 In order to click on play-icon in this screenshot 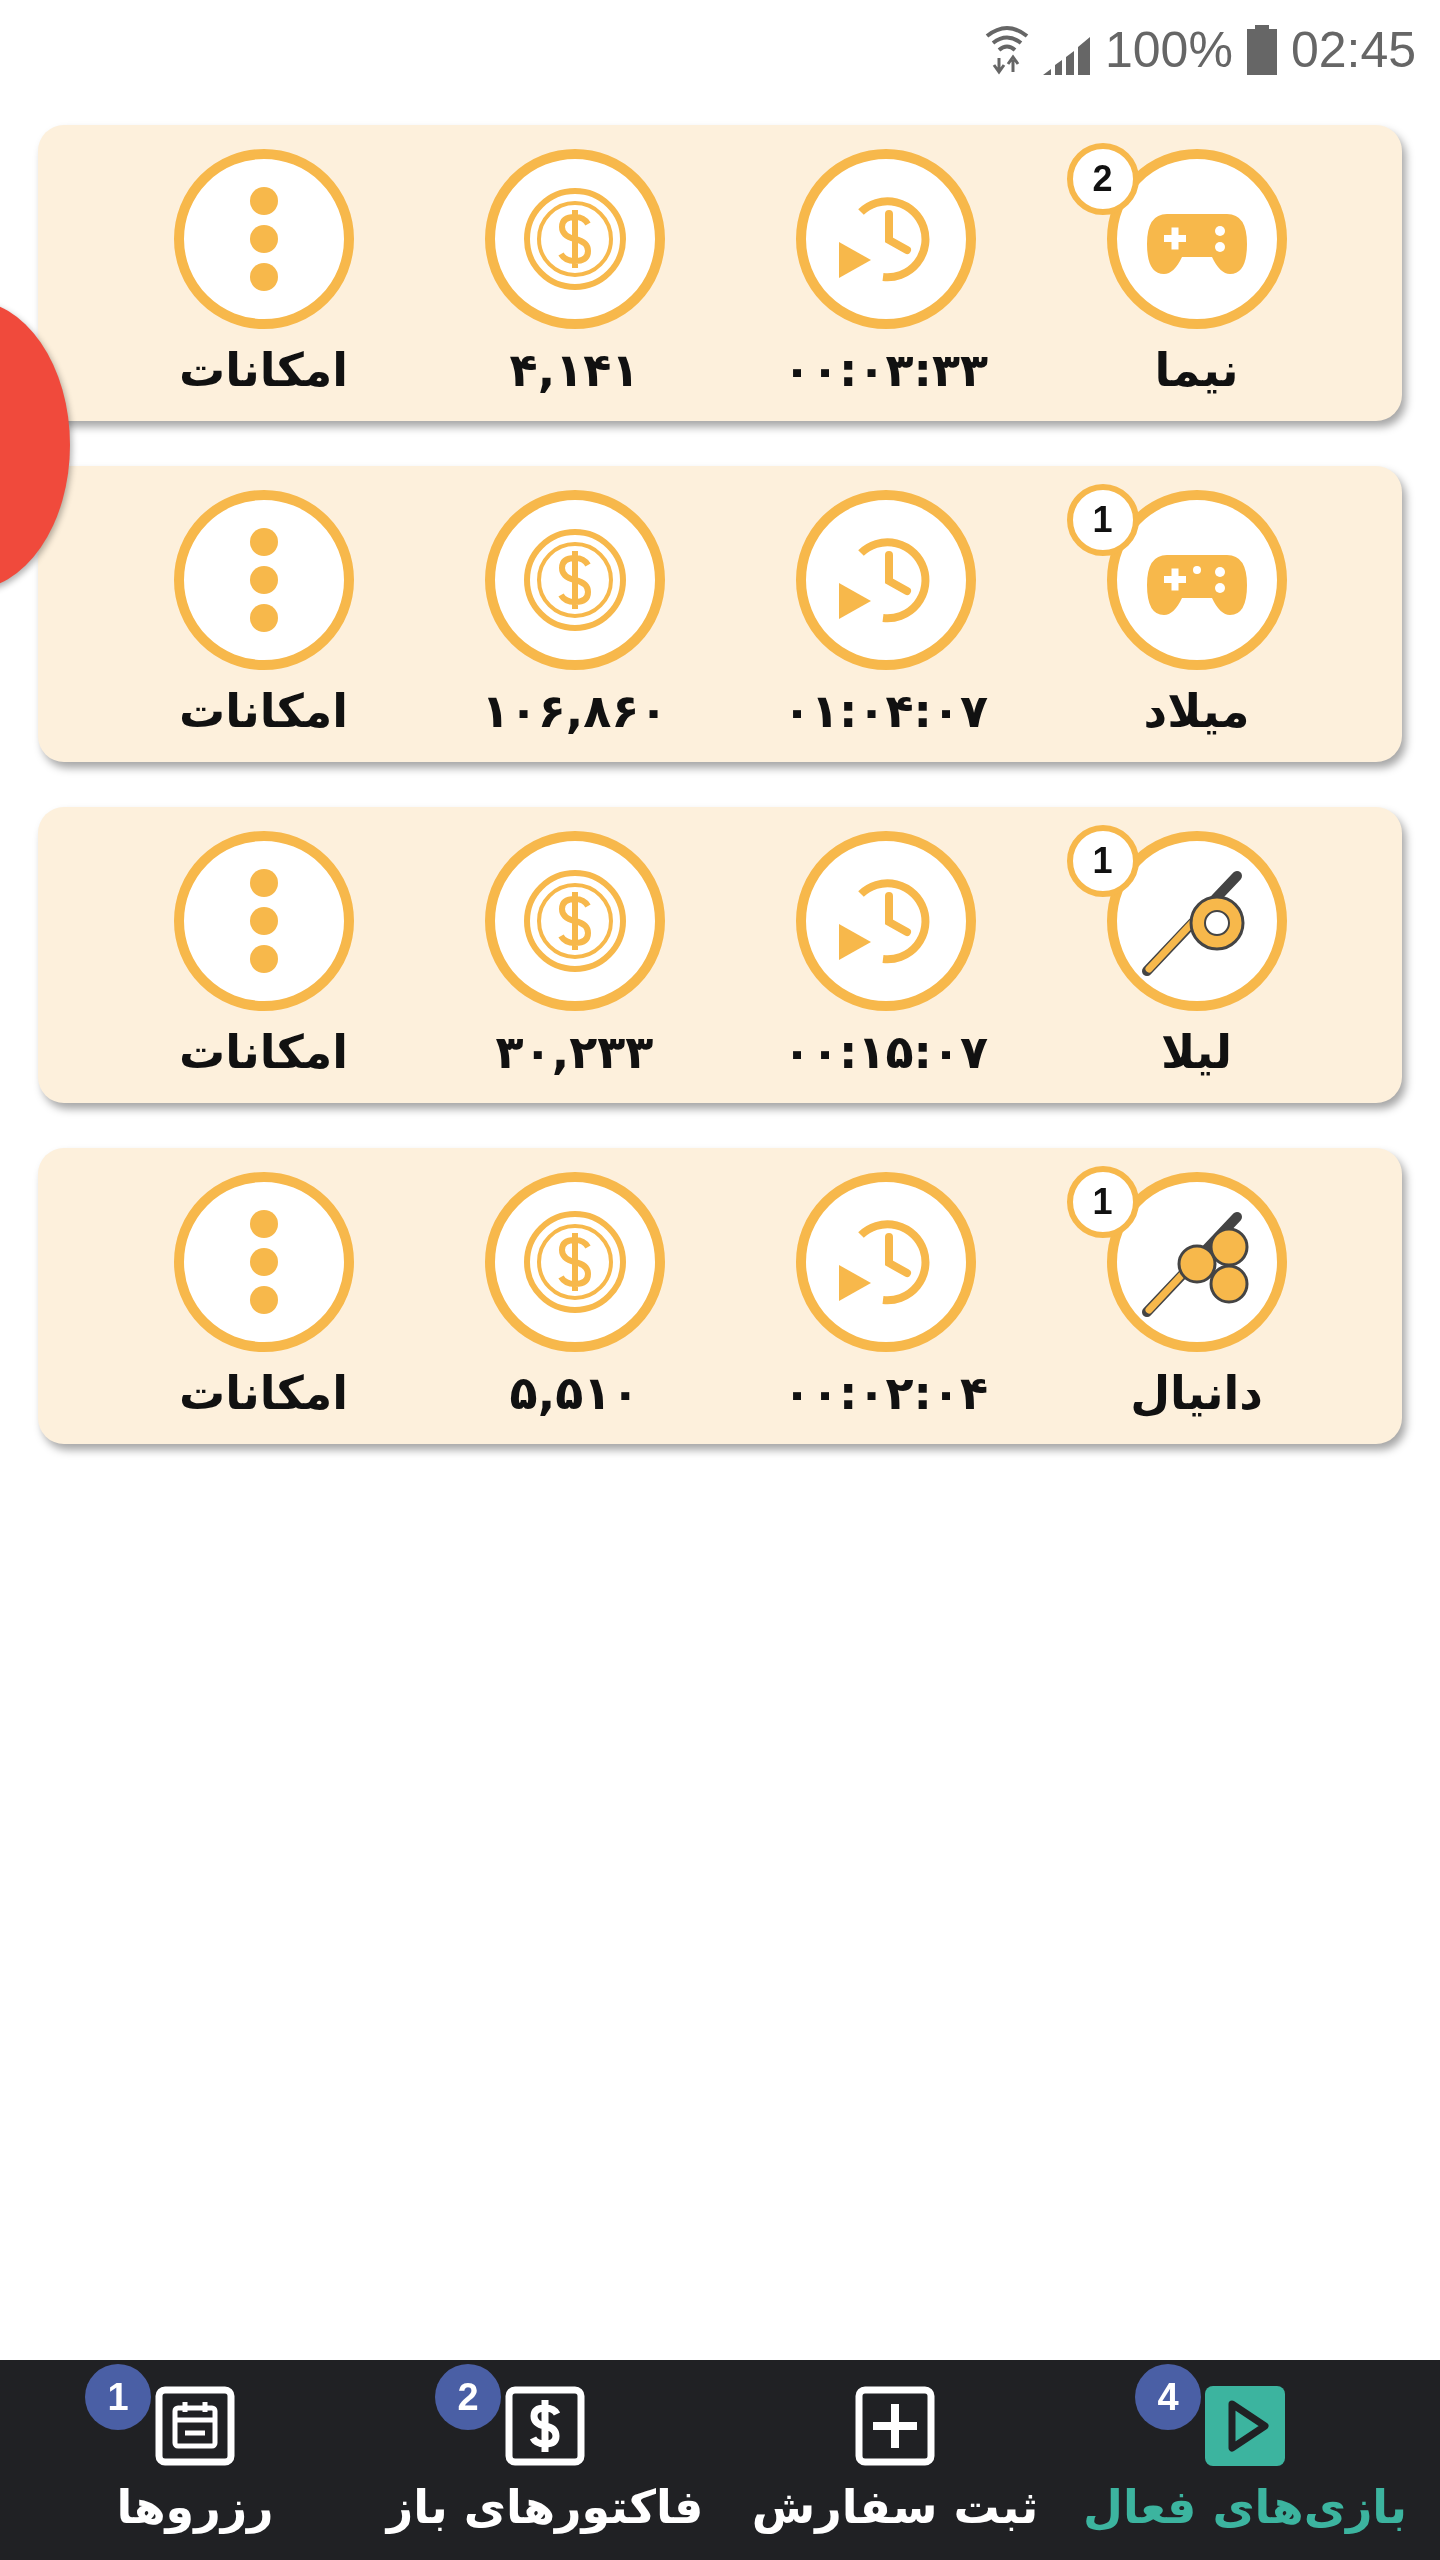, I will do `click(1245, 2426)`.